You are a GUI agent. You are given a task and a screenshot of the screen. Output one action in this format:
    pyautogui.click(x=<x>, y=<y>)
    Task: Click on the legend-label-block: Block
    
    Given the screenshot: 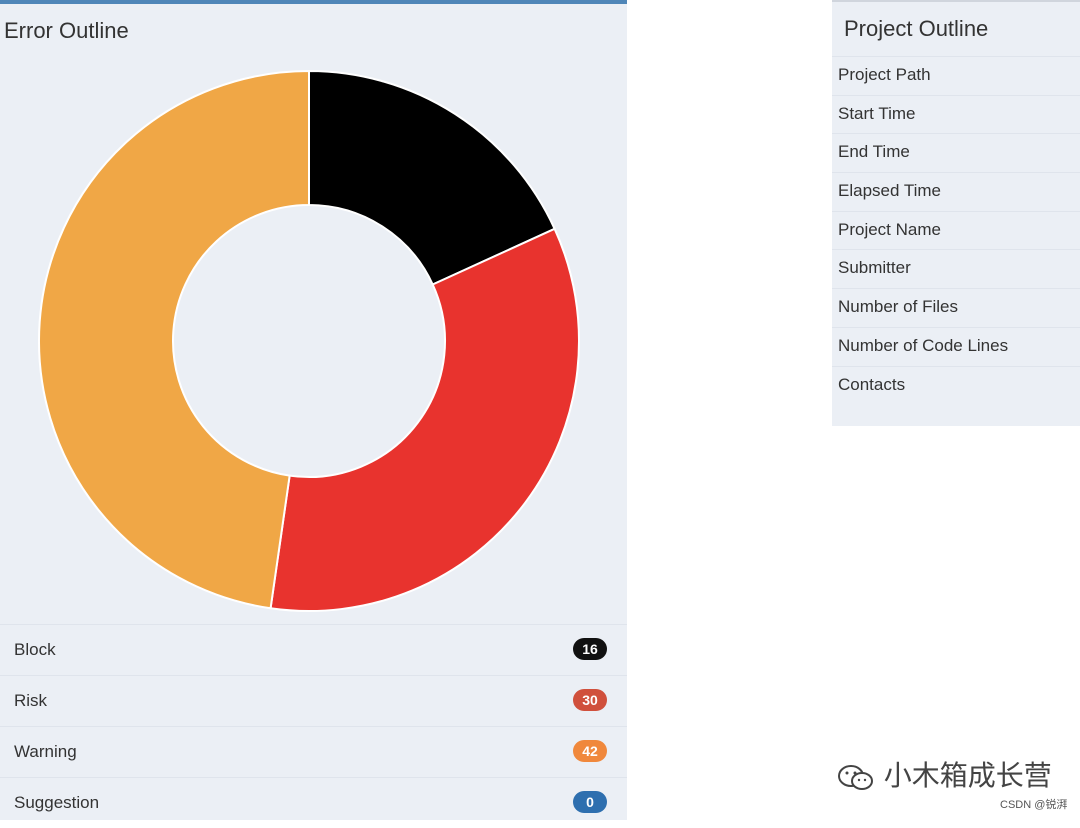 What is the action you would take?
    pyautogui.click(x=35, y=649)
    